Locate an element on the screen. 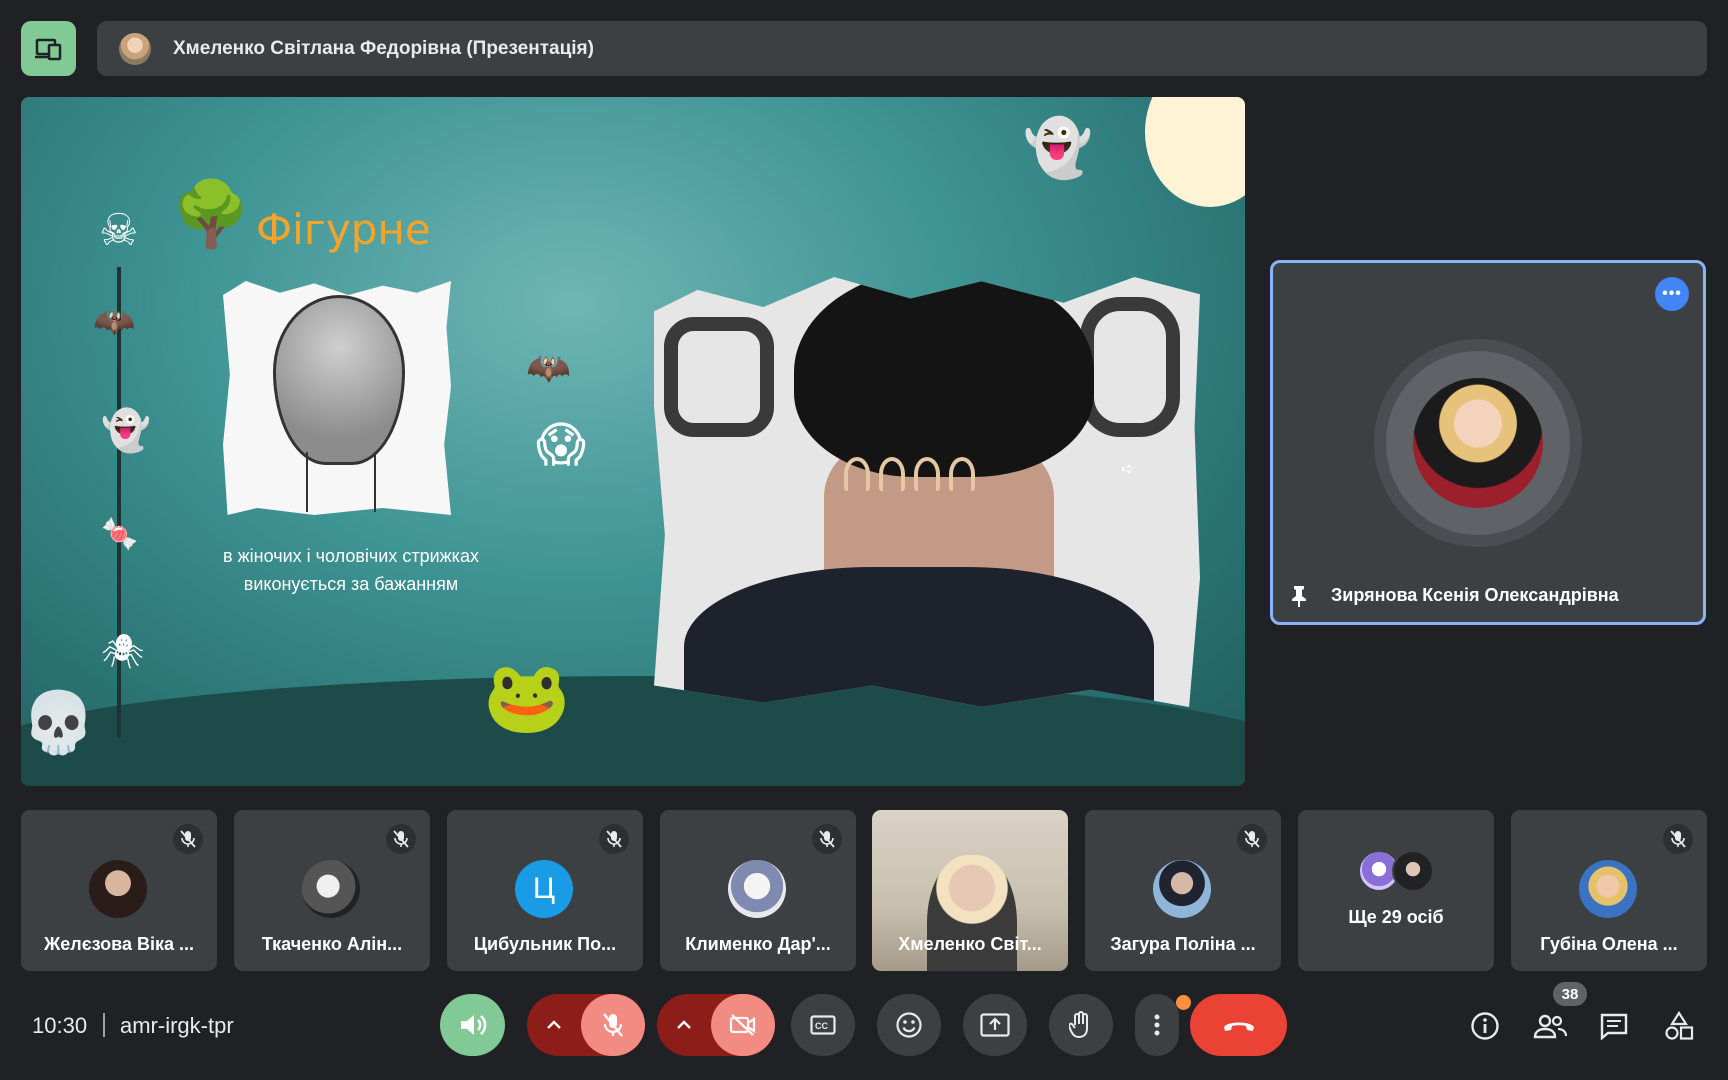 This screenshot has height=1080, width=1728. people-count-badge: 38 is located at coordinates (1570, 994).